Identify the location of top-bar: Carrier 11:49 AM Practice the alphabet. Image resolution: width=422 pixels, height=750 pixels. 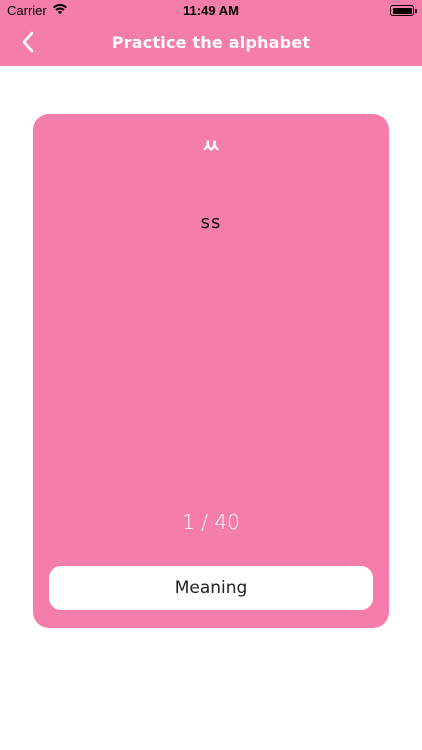
(211, 33).